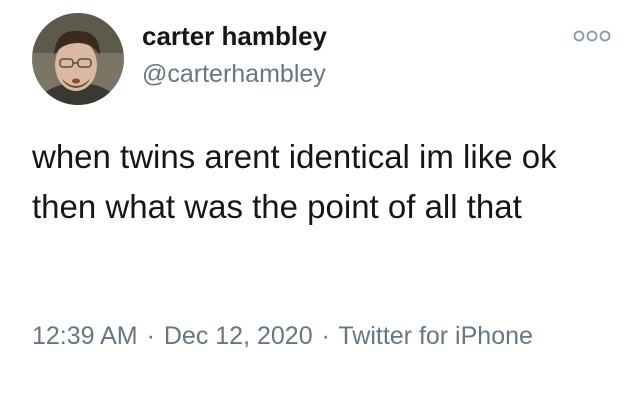  Describe the element at coordinates (85, 336) in the screenshot. I see `tweet-time: 12:39 AM` at that location.